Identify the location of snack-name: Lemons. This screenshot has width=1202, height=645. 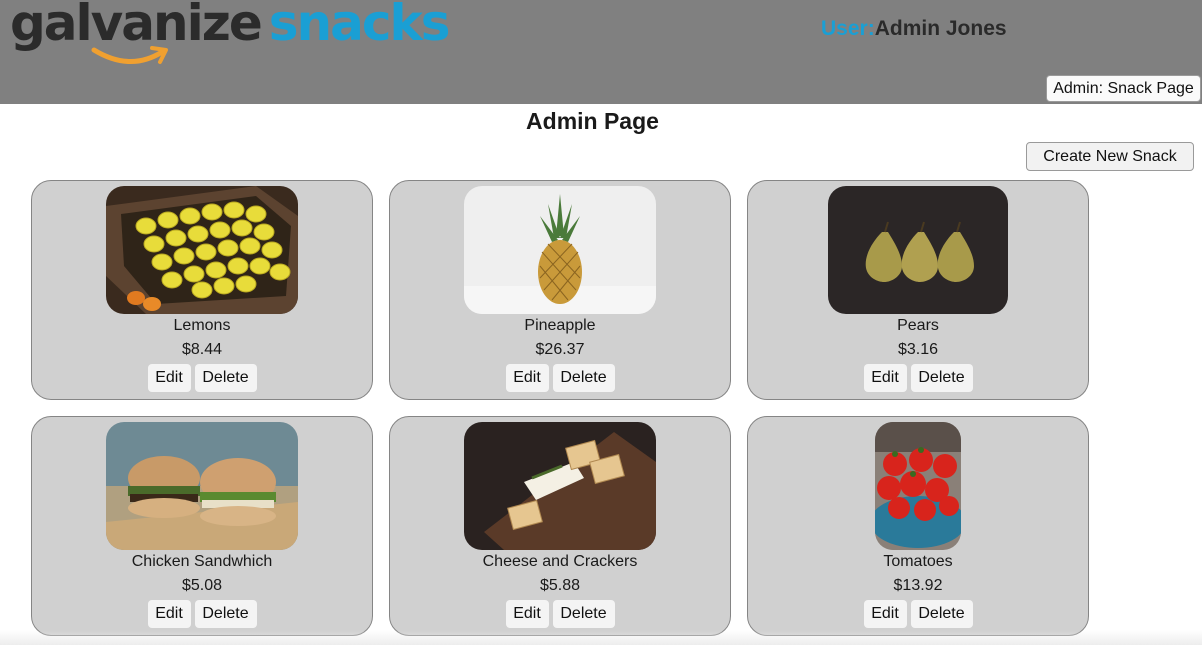
(202, 325).